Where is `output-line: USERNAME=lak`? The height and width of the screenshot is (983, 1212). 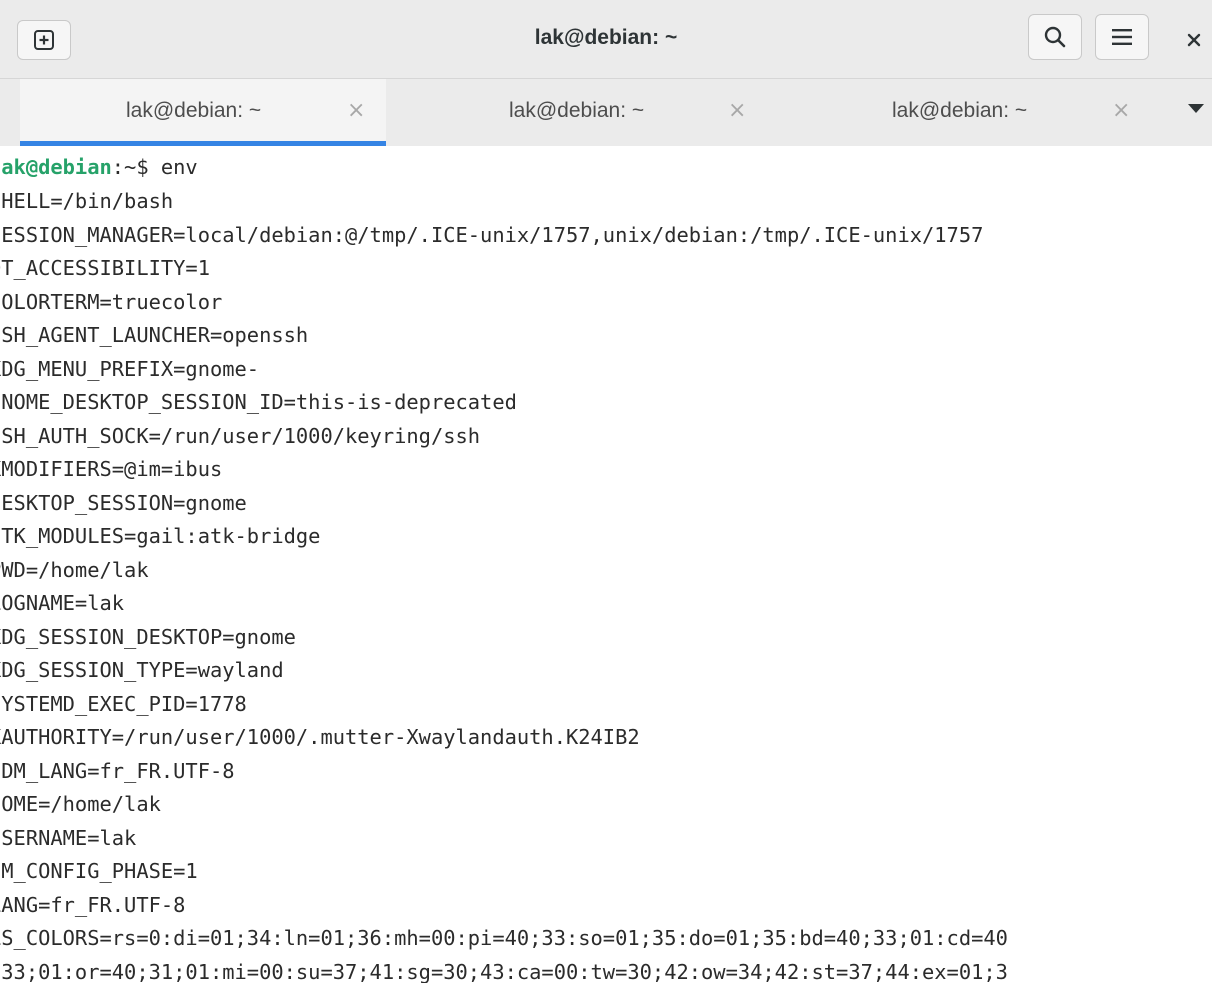 output-line: USERNAME=lak is located at coordinates (68, 837).